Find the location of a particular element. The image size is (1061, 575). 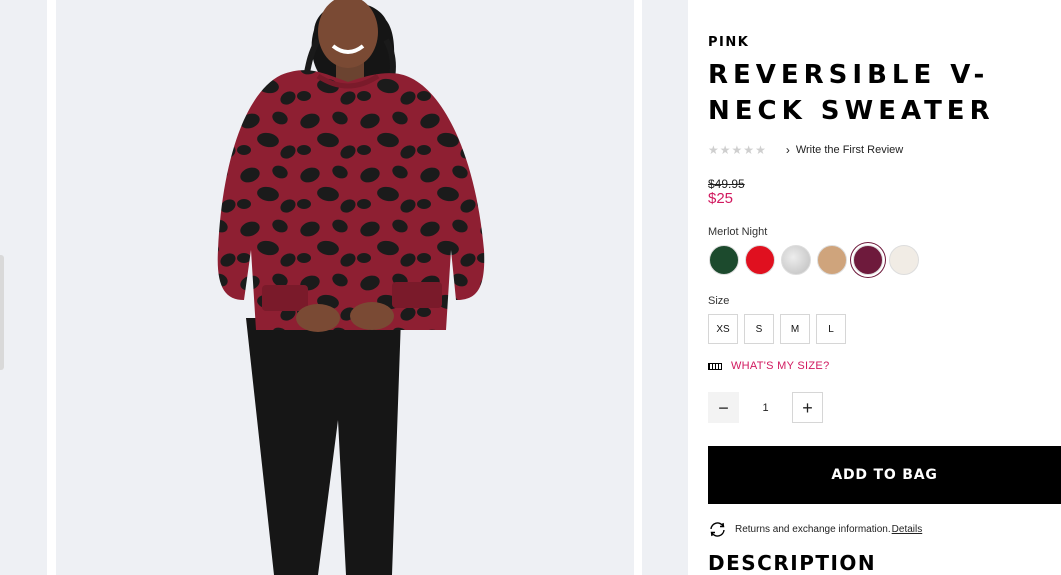

returns-details-link: Details is located at coordinates (907, 529).